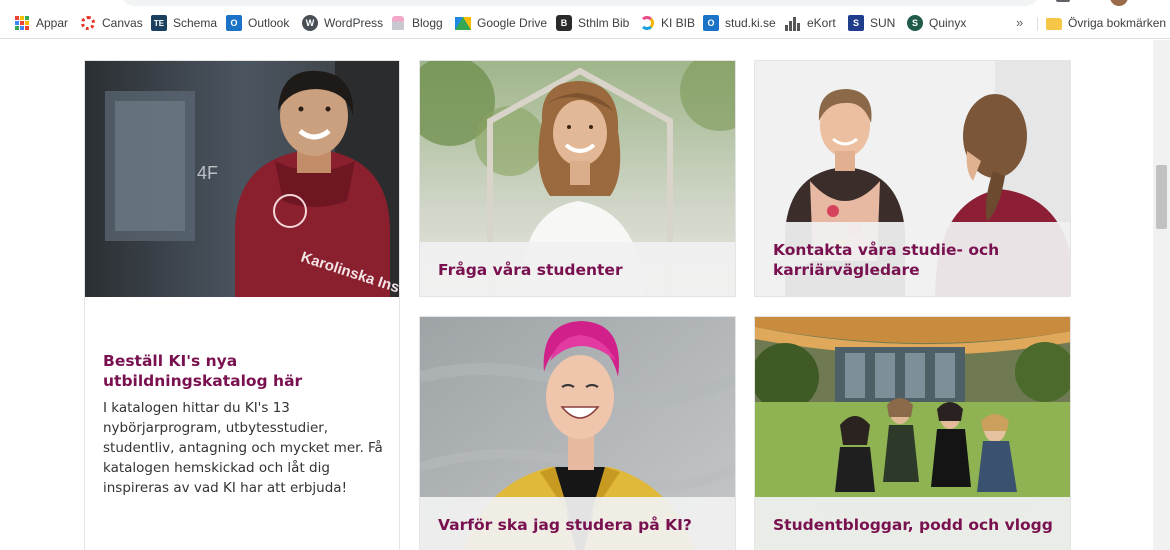 This screenshot has height=550, width=1170. I want to click on ask-students-card: Fråga våra studenter, so click(577, 178).